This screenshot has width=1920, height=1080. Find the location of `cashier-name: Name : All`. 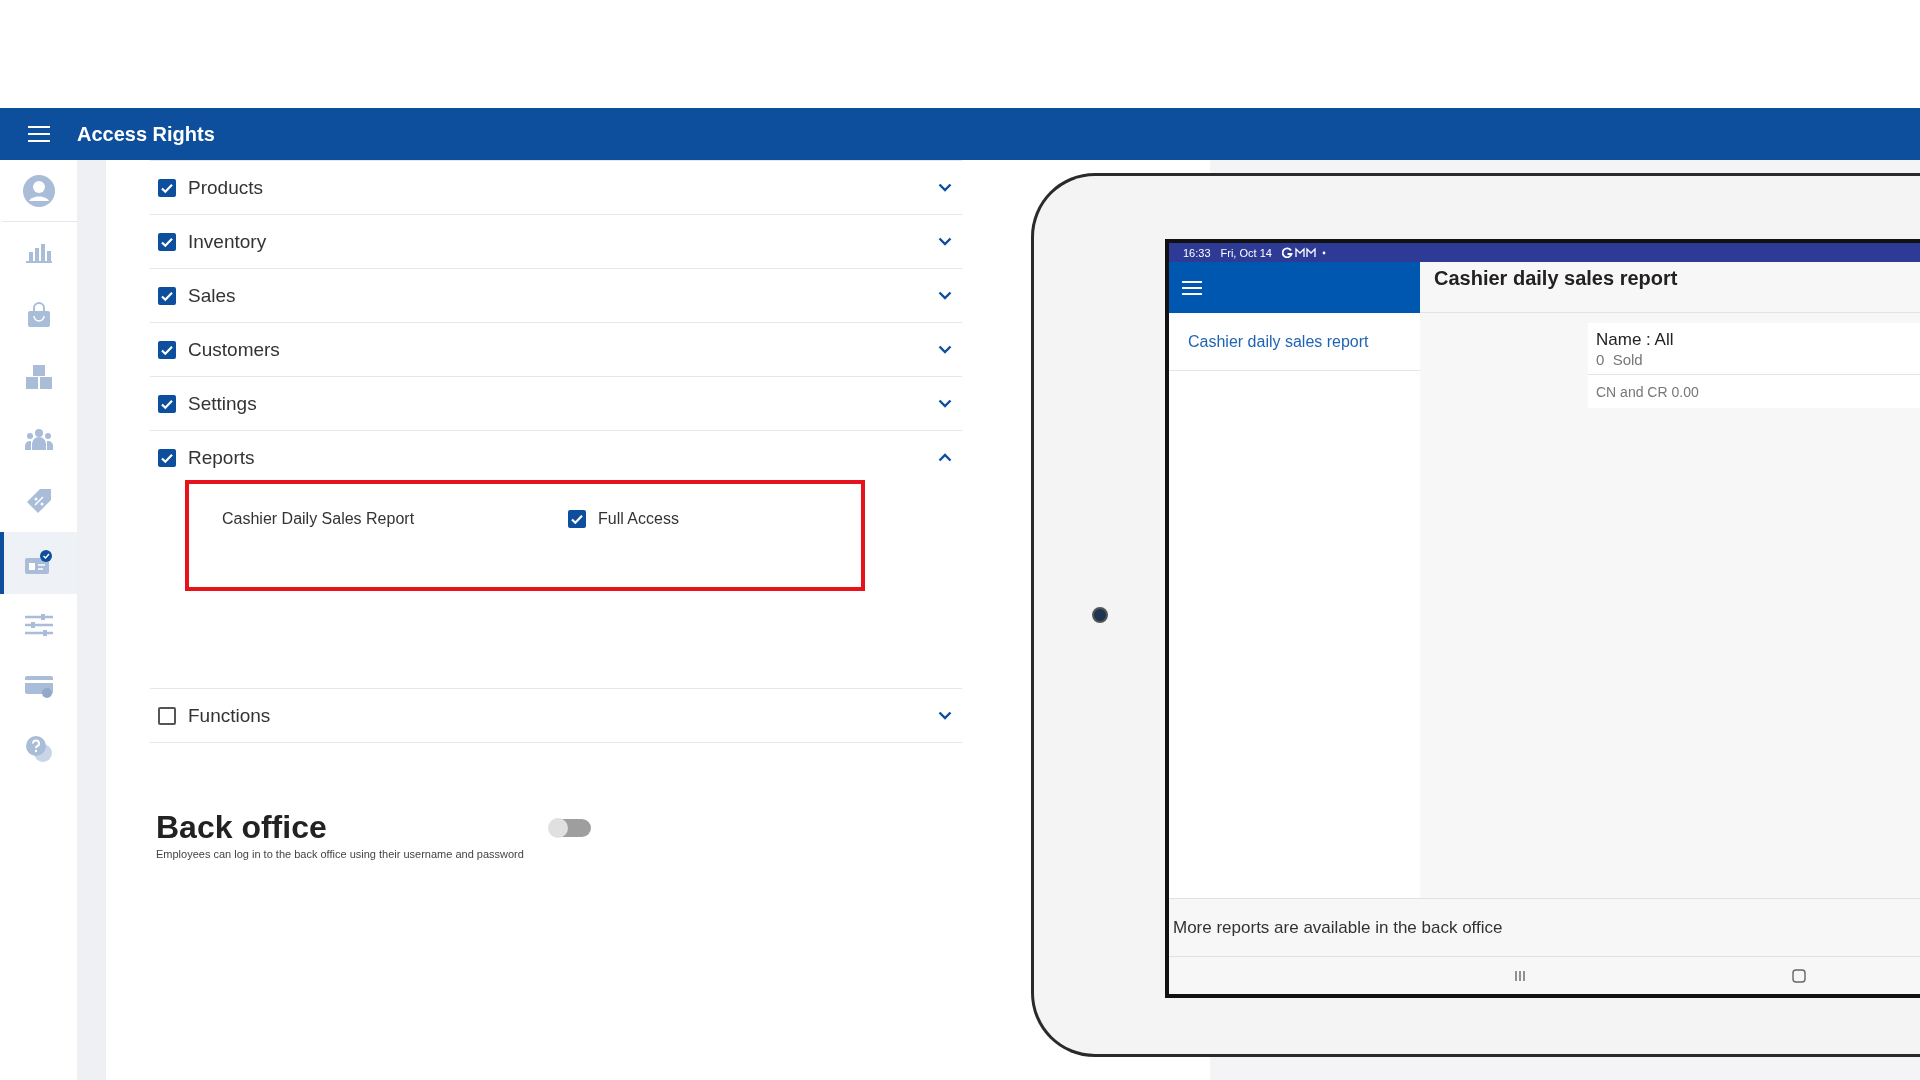

cashier-name: Name : All is located at coordinates (1635, 339).